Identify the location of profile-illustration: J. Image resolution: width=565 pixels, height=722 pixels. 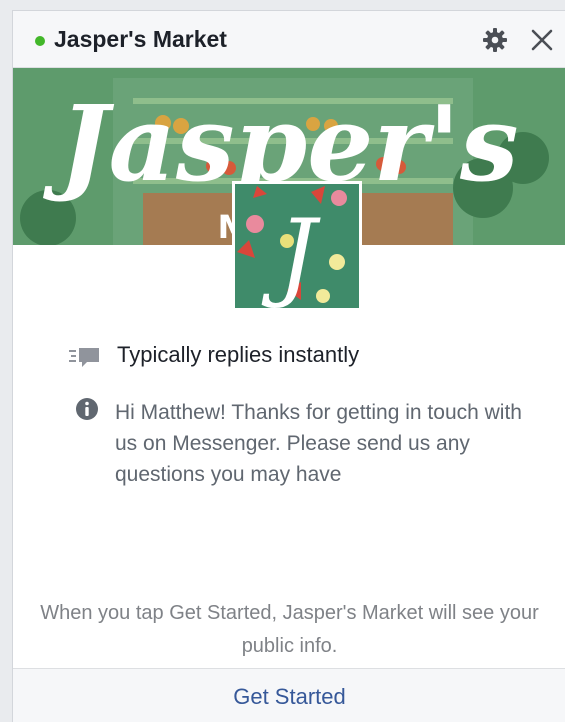
(297, 246).